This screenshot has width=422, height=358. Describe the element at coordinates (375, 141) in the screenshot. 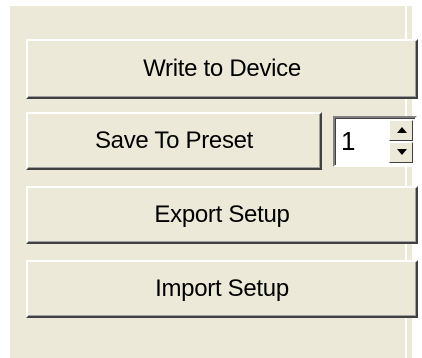

I see `preset-number-spinner: 1` at that location.